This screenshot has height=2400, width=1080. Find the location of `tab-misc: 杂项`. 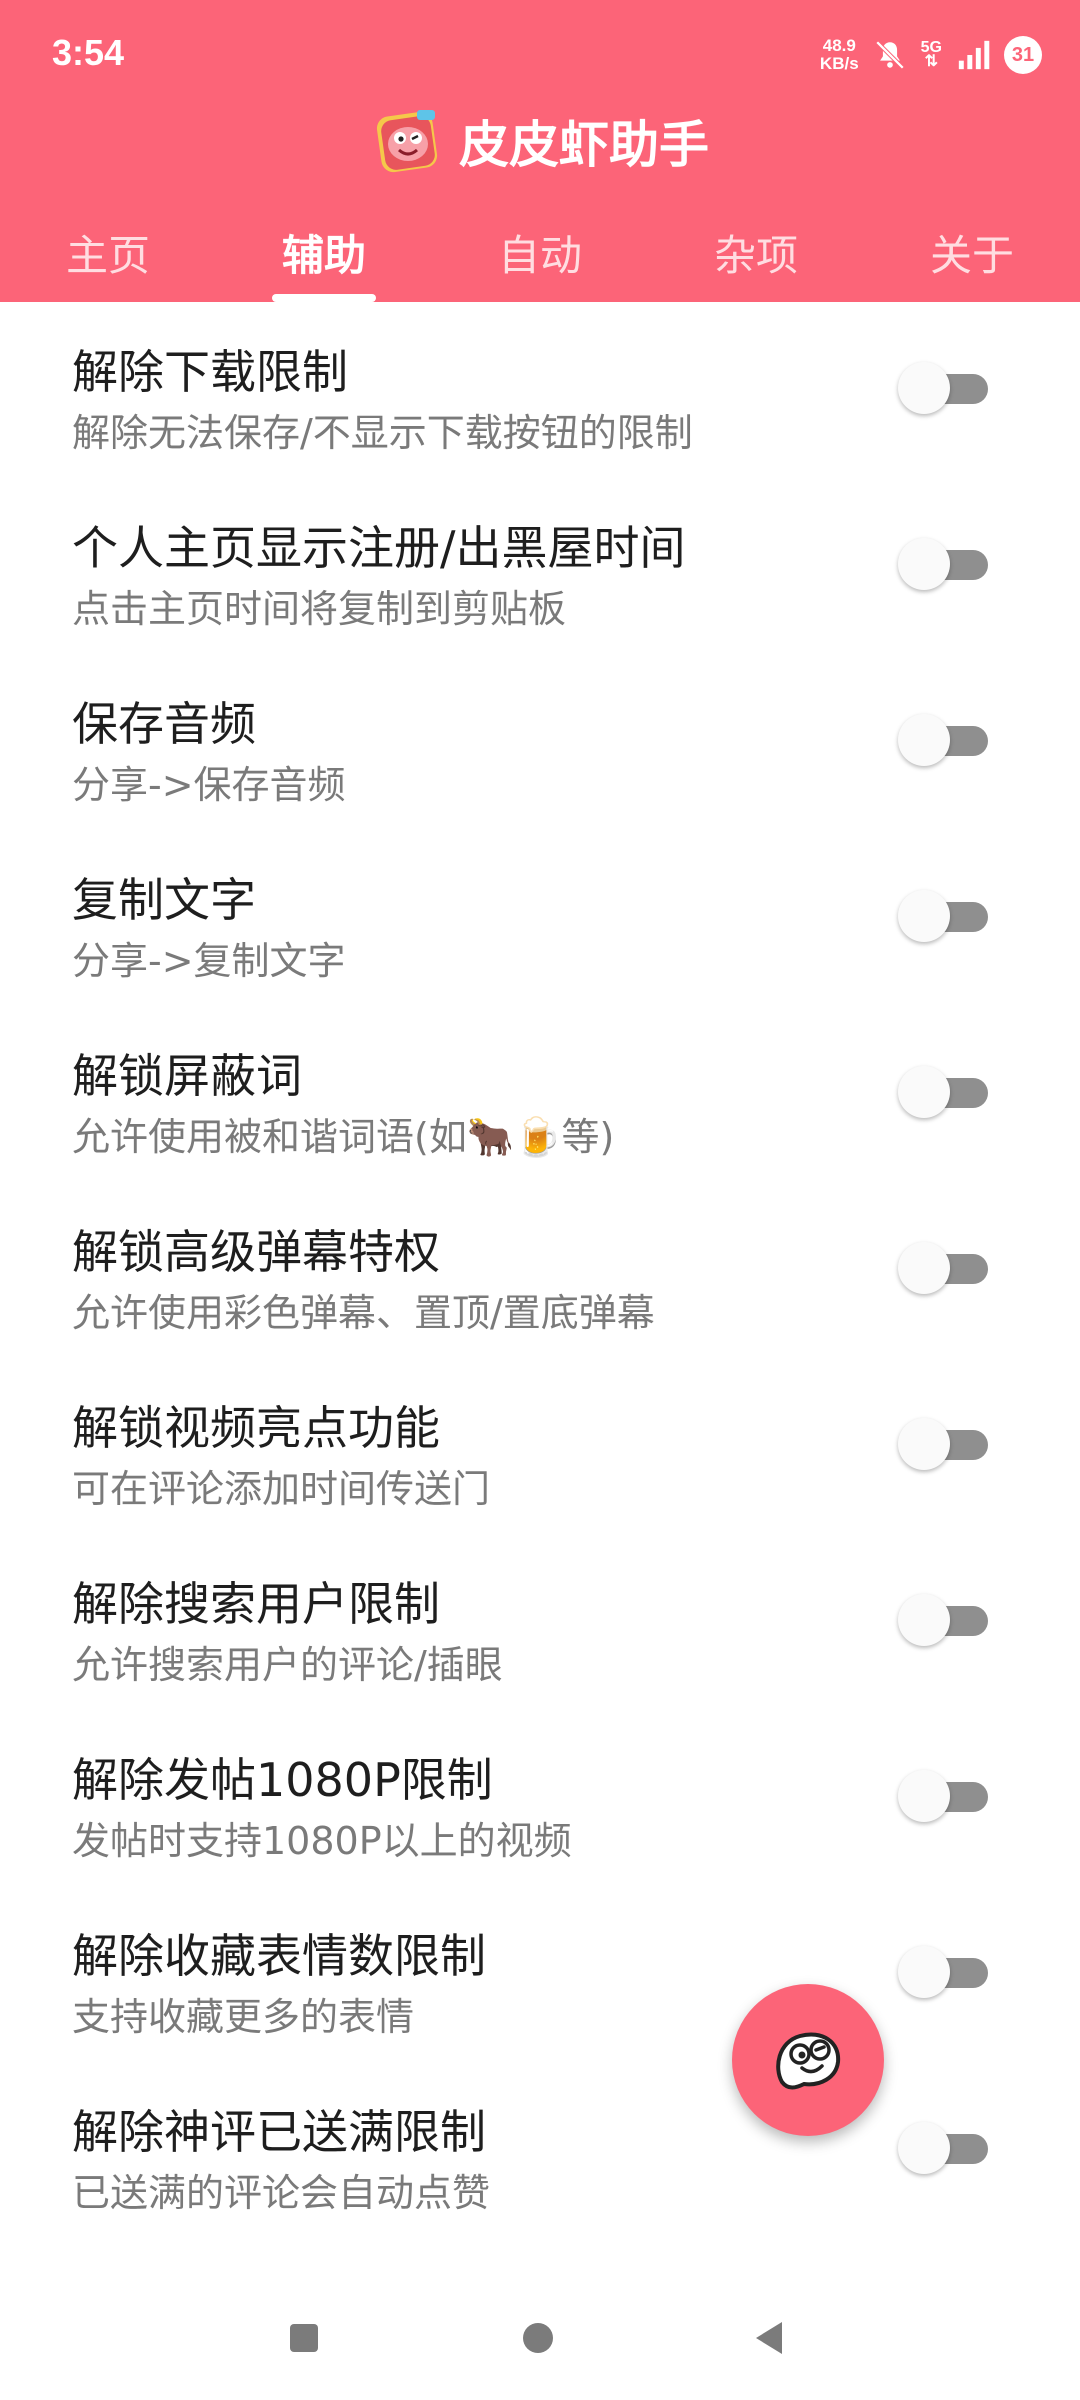

tab-misc: 杂项 is located at coordinates (756, 257).